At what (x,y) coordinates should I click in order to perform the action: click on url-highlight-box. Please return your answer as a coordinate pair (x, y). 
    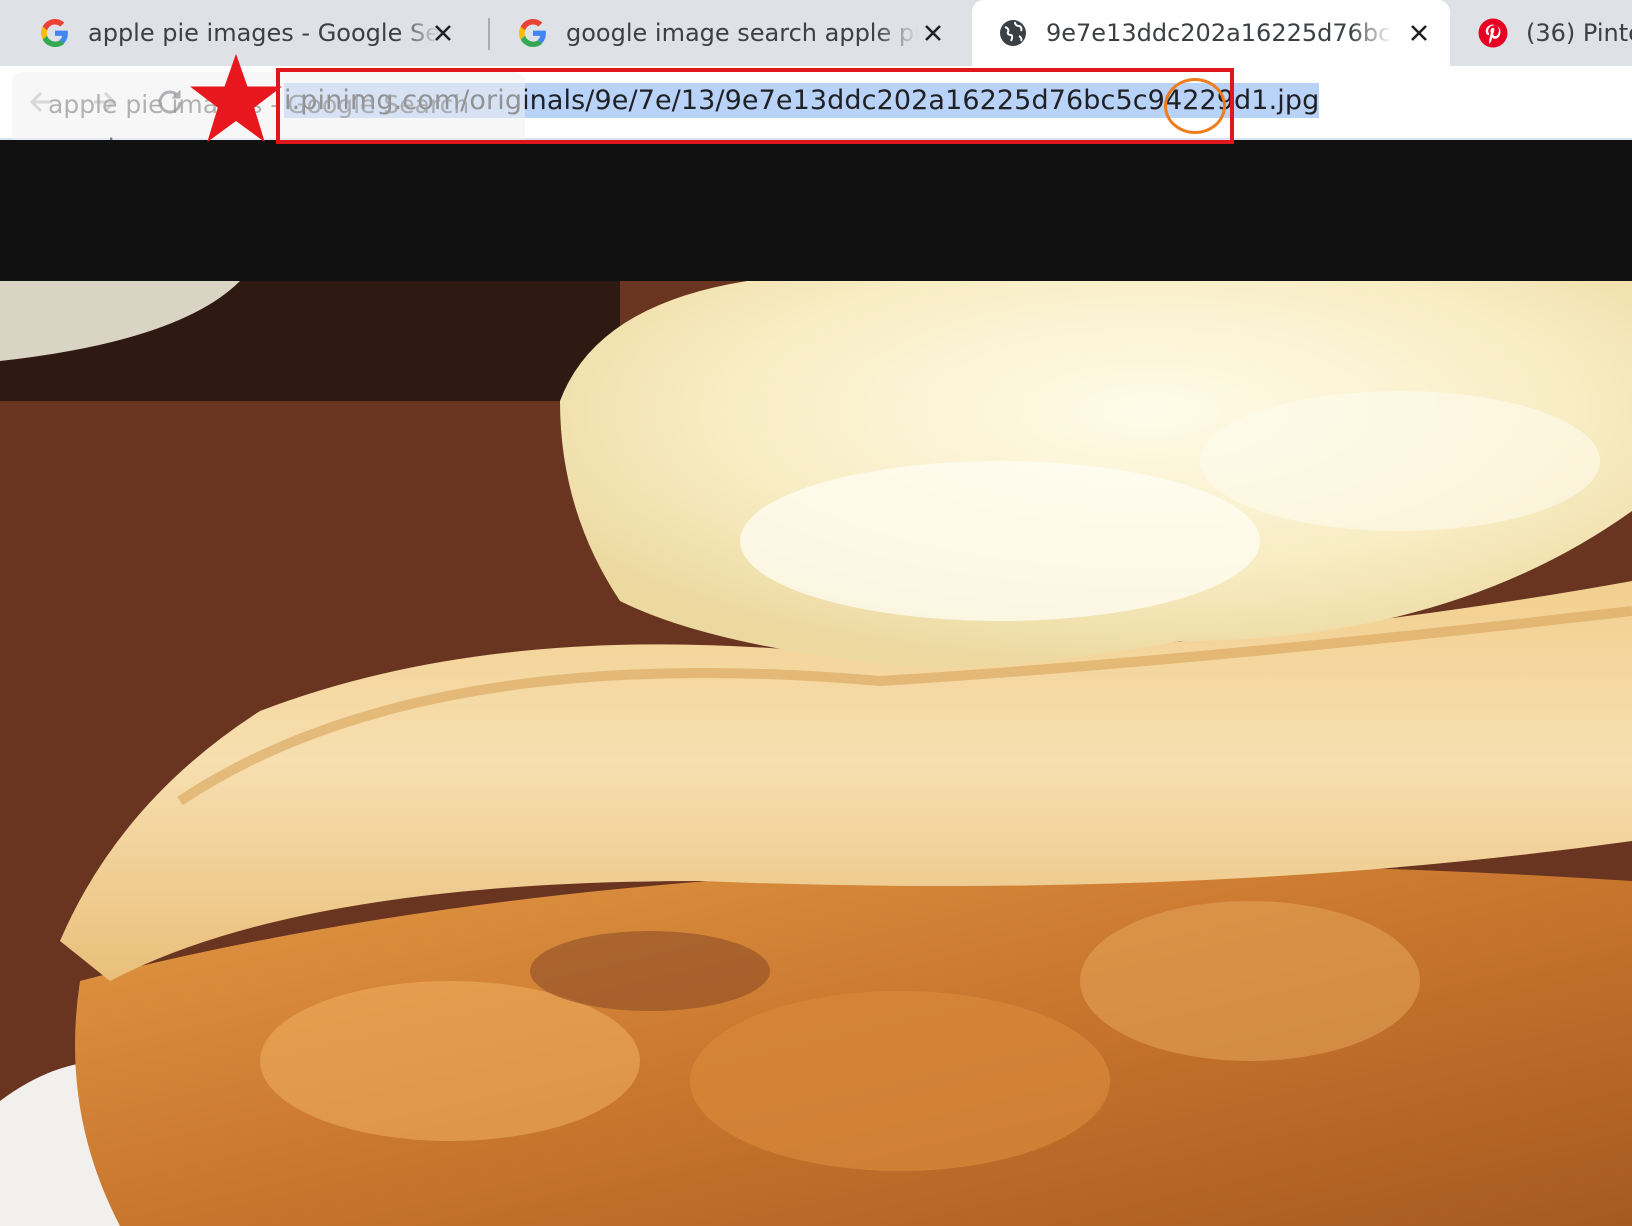
    Looking at the image, I should click on (755, 106).